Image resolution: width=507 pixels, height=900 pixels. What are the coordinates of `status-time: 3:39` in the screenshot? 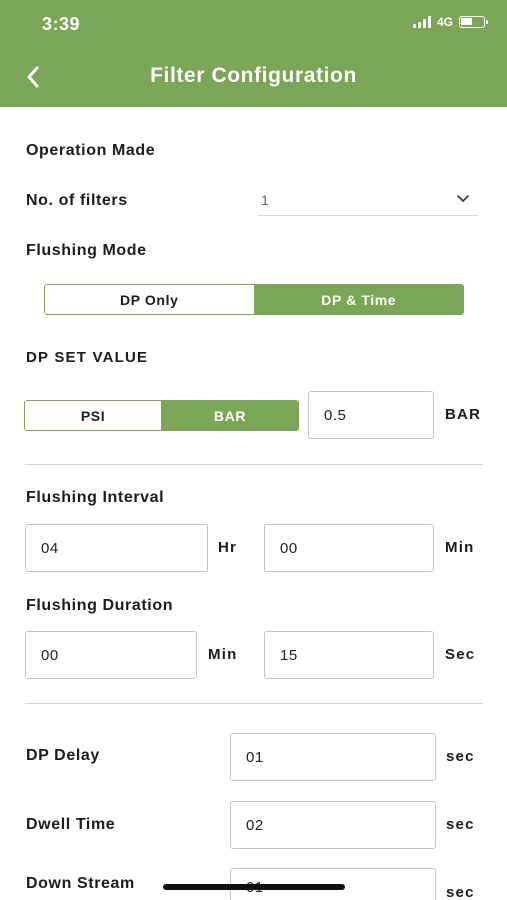 It's located at (61, 24).